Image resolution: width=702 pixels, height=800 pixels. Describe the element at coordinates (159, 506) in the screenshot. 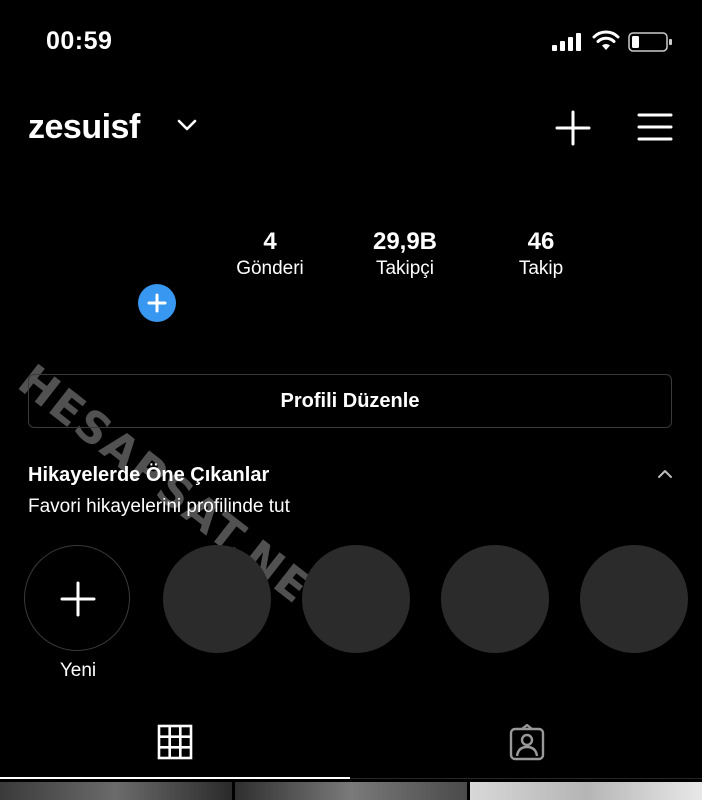

I see `highlights-subtitle: Favori hikayelerini profilinde tut` at that location.